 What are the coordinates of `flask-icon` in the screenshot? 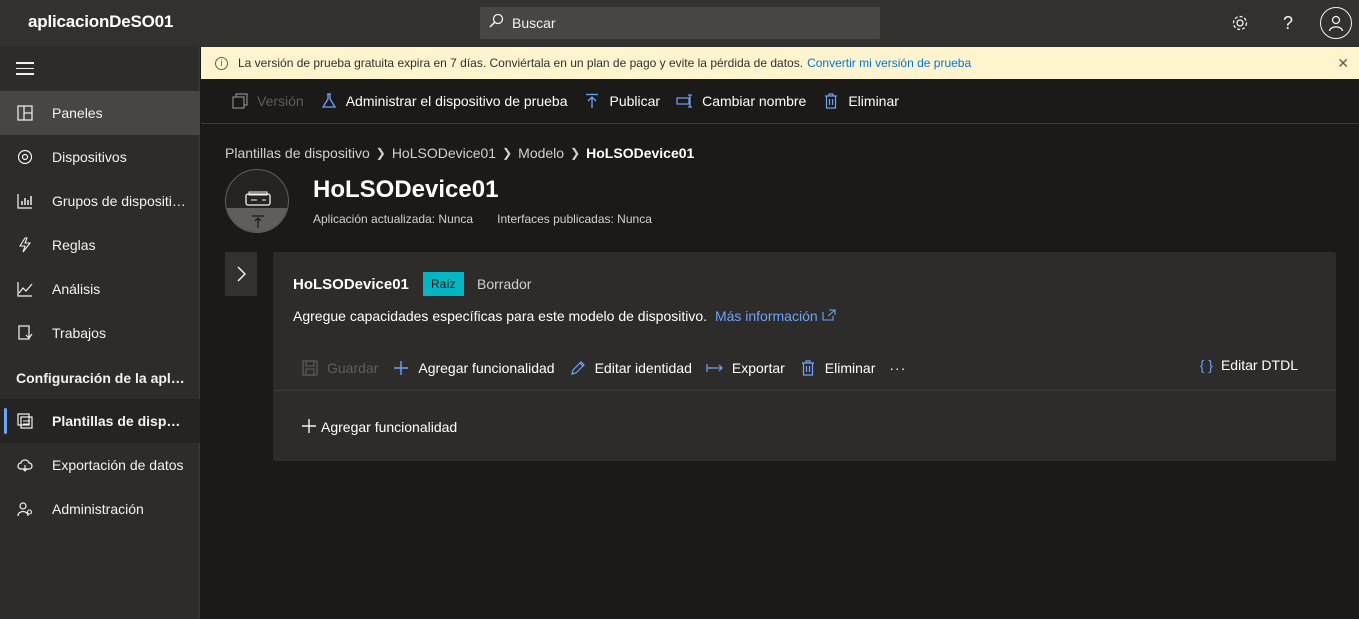 It's located at (329, 101).